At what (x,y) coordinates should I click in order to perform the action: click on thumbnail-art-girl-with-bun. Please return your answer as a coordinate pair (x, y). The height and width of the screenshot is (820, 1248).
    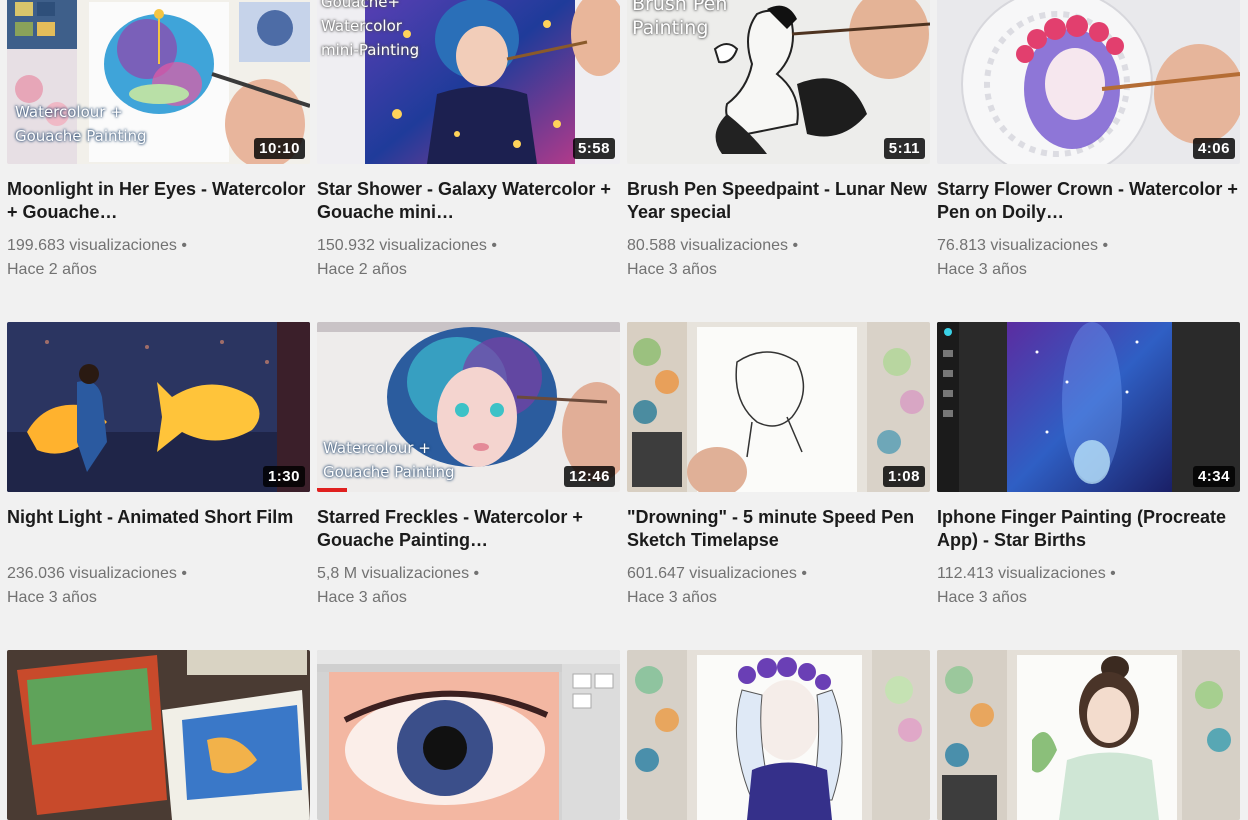
    Looking at the image, I should click on (1088, 735).